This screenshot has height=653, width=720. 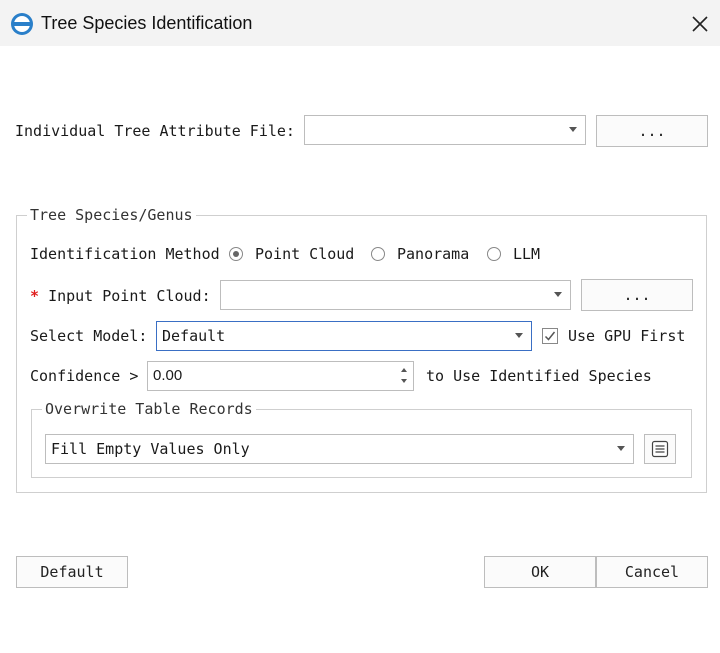 I want to click on radio-panorama, so click(x=378, y=254).